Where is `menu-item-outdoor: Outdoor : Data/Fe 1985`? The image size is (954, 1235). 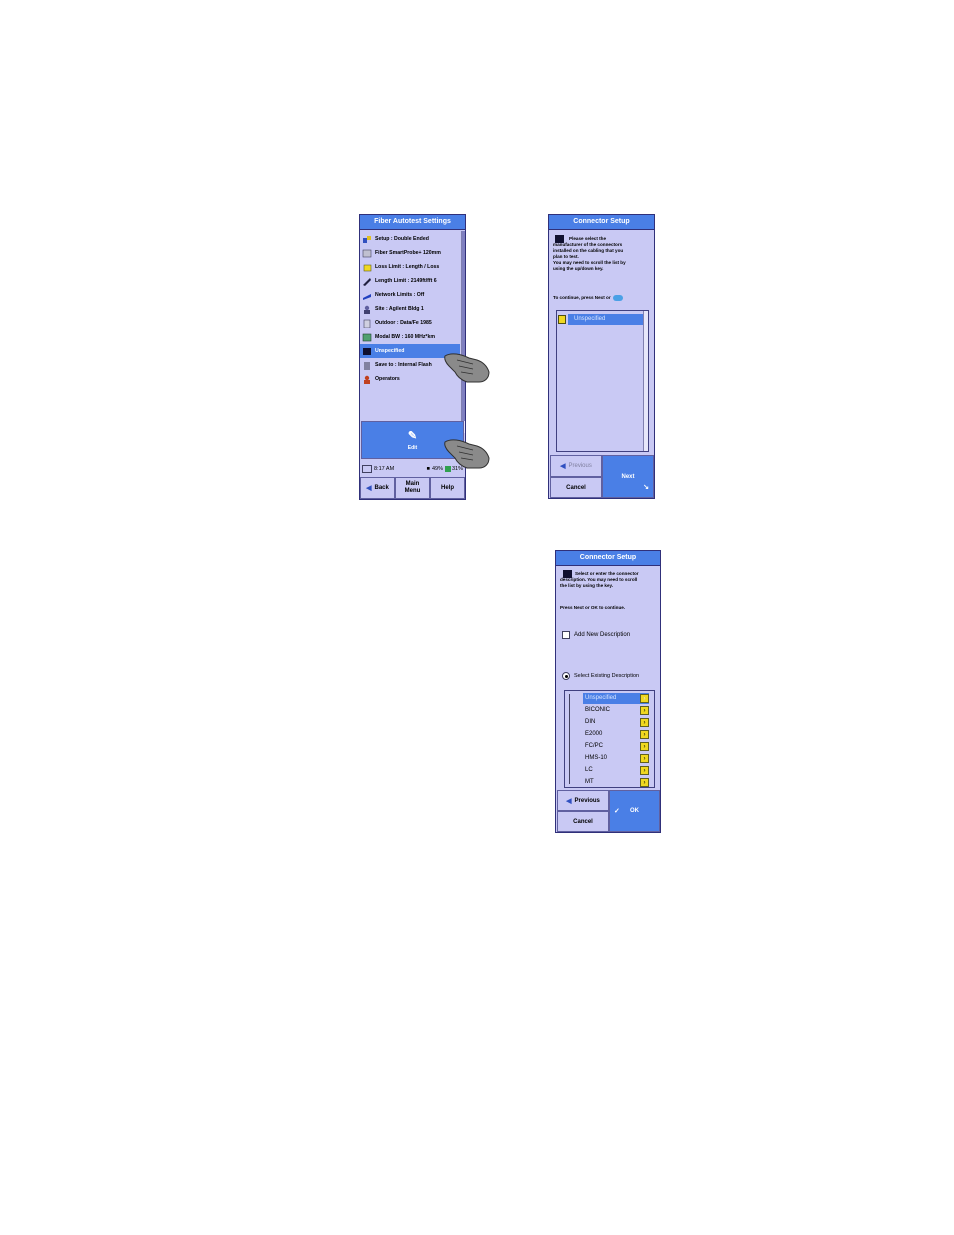 menu-item-outdoor: Outdoor : Data/Fe 1985 is located at coordinates (410, 323).